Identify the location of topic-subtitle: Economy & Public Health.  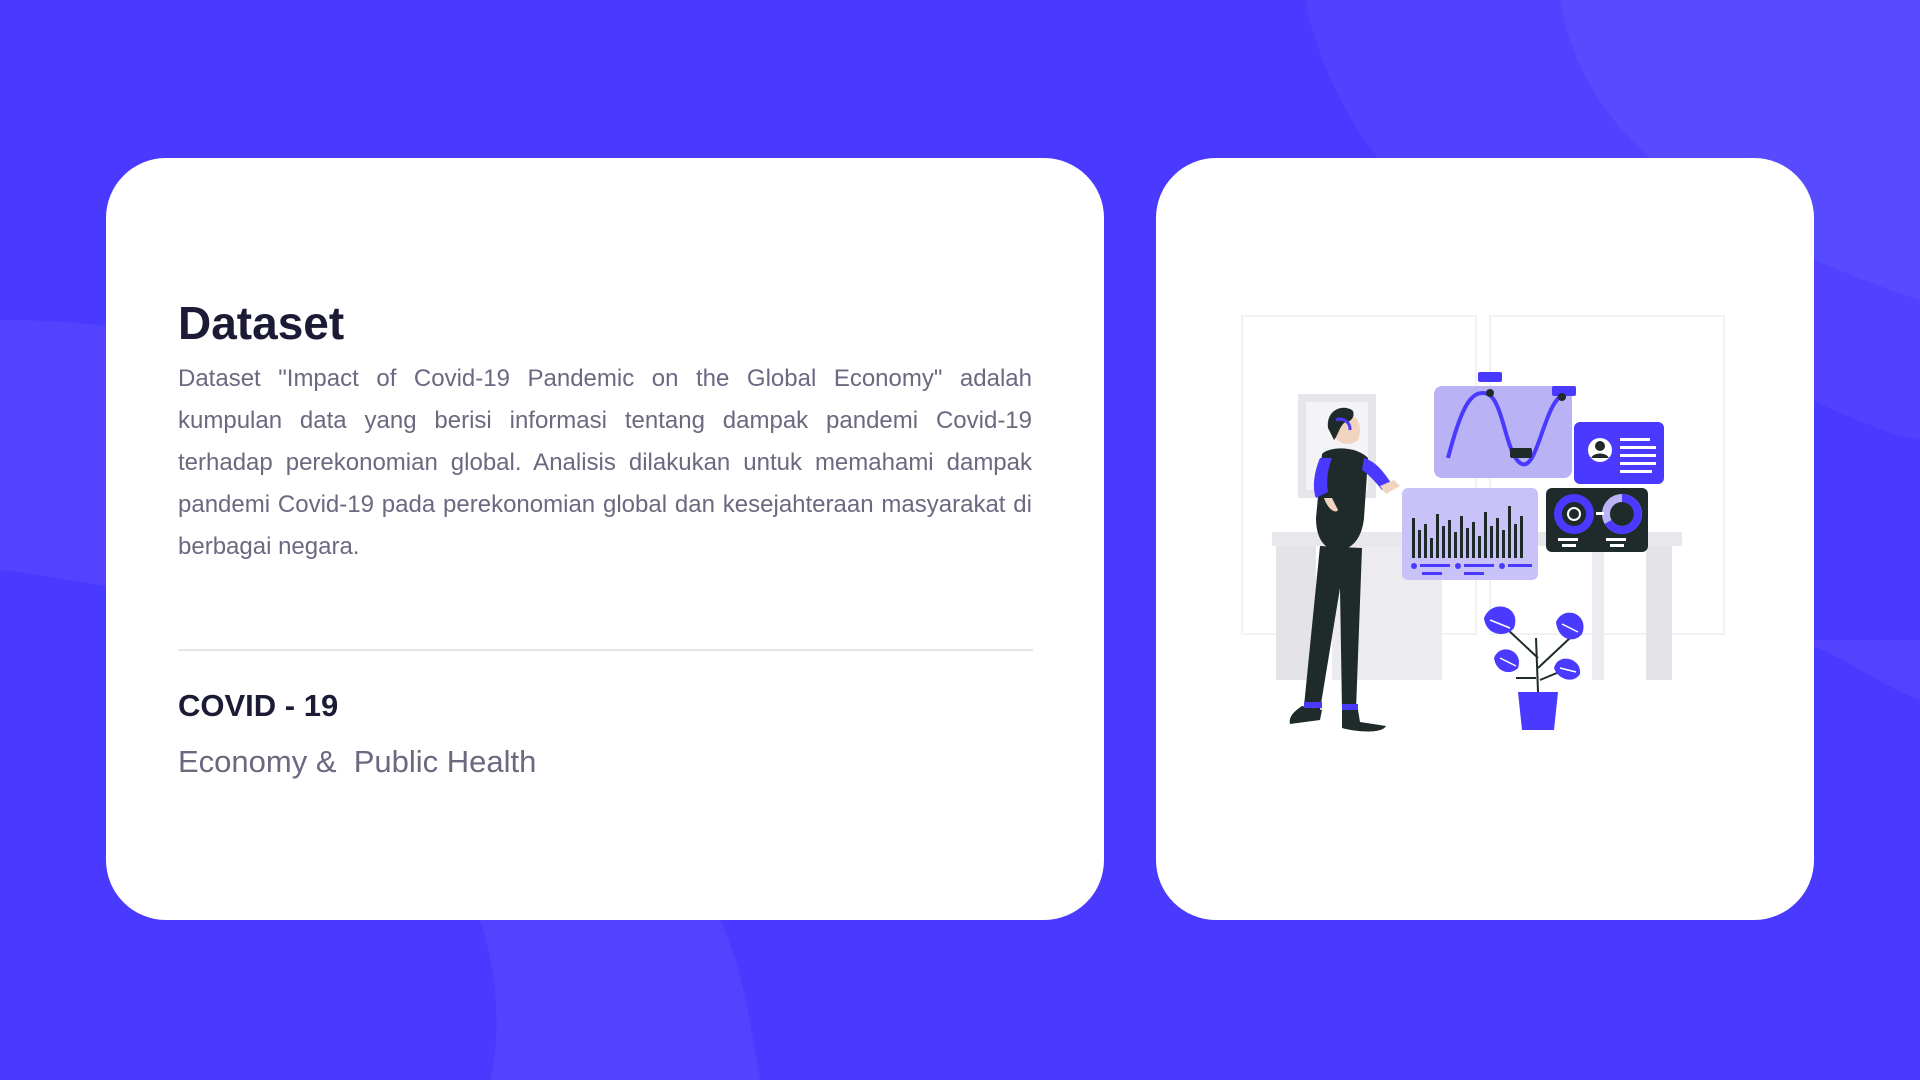
(357, 761).